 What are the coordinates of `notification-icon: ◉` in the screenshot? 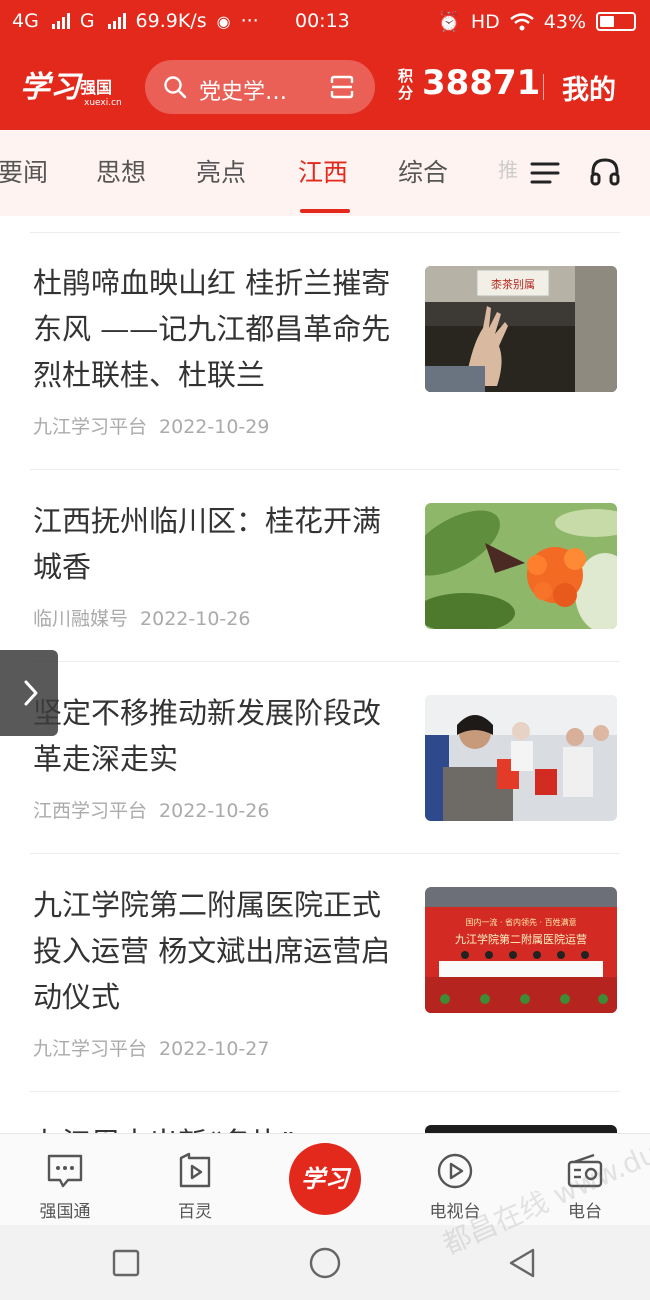 It's located at (223, 21).